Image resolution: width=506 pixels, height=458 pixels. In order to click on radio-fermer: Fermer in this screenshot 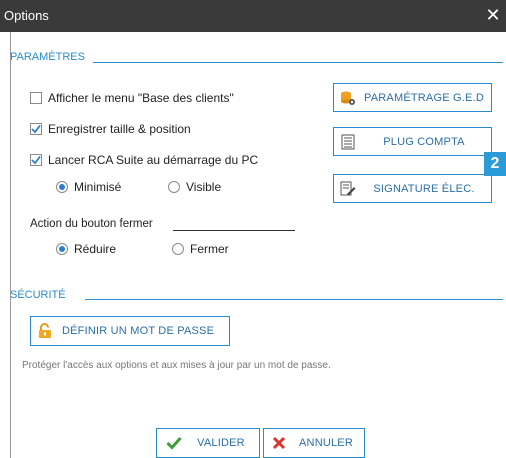, I will do `click(200, 249)`.